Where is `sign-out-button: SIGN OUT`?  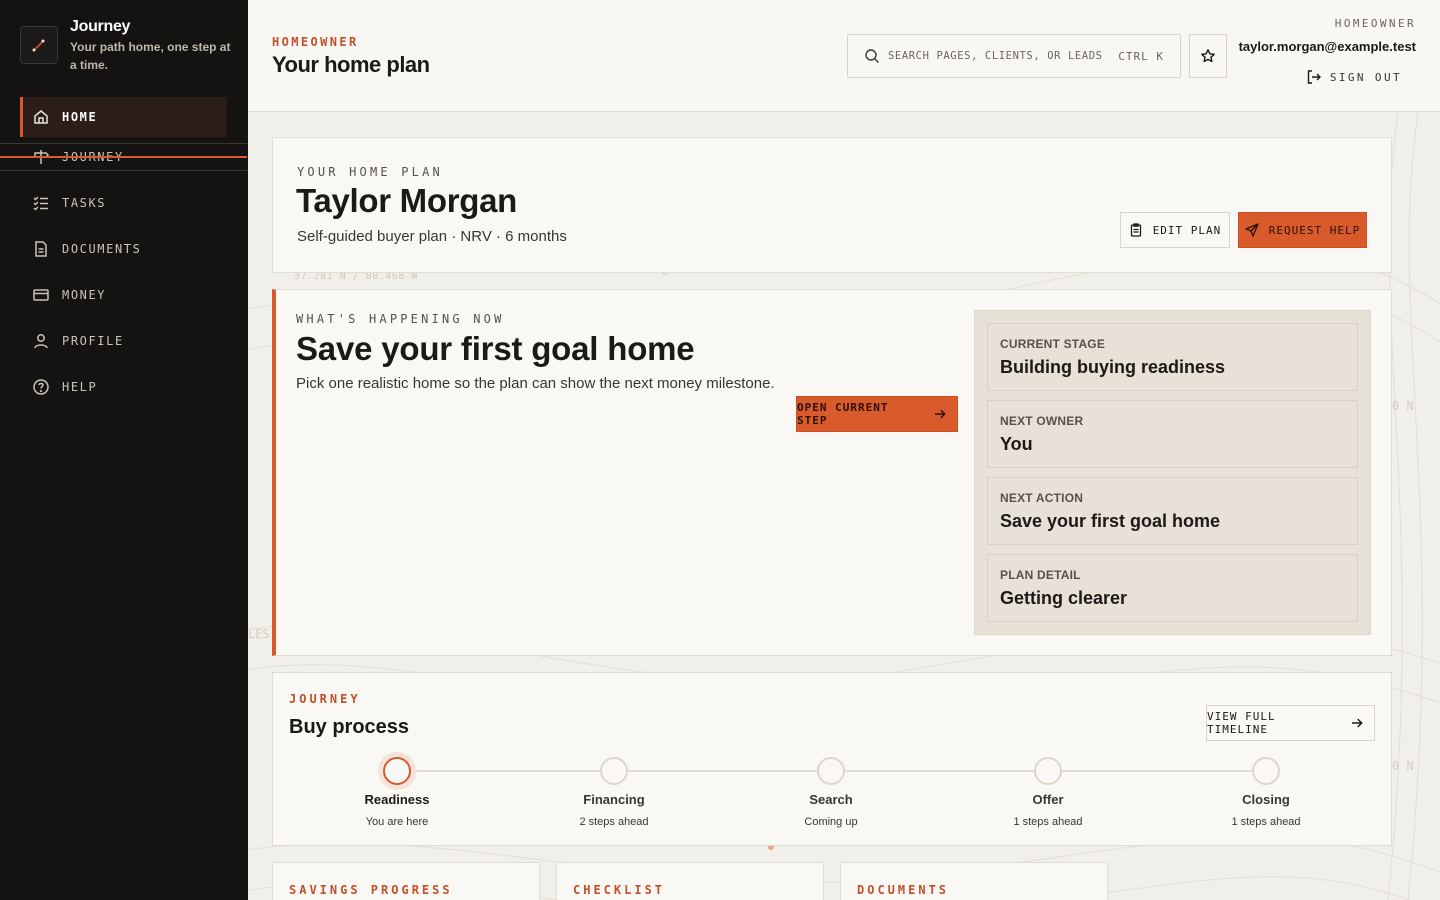
sign-out-button: SIGN OUT is located at coordinates (1354, 77).